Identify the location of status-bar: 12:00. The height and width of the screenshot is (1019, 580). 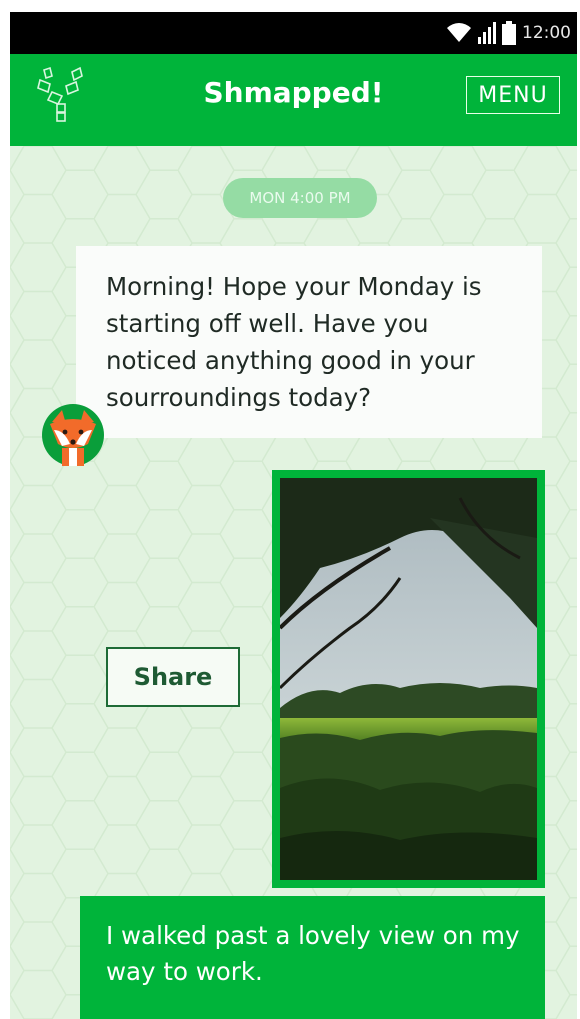
(293, 33).